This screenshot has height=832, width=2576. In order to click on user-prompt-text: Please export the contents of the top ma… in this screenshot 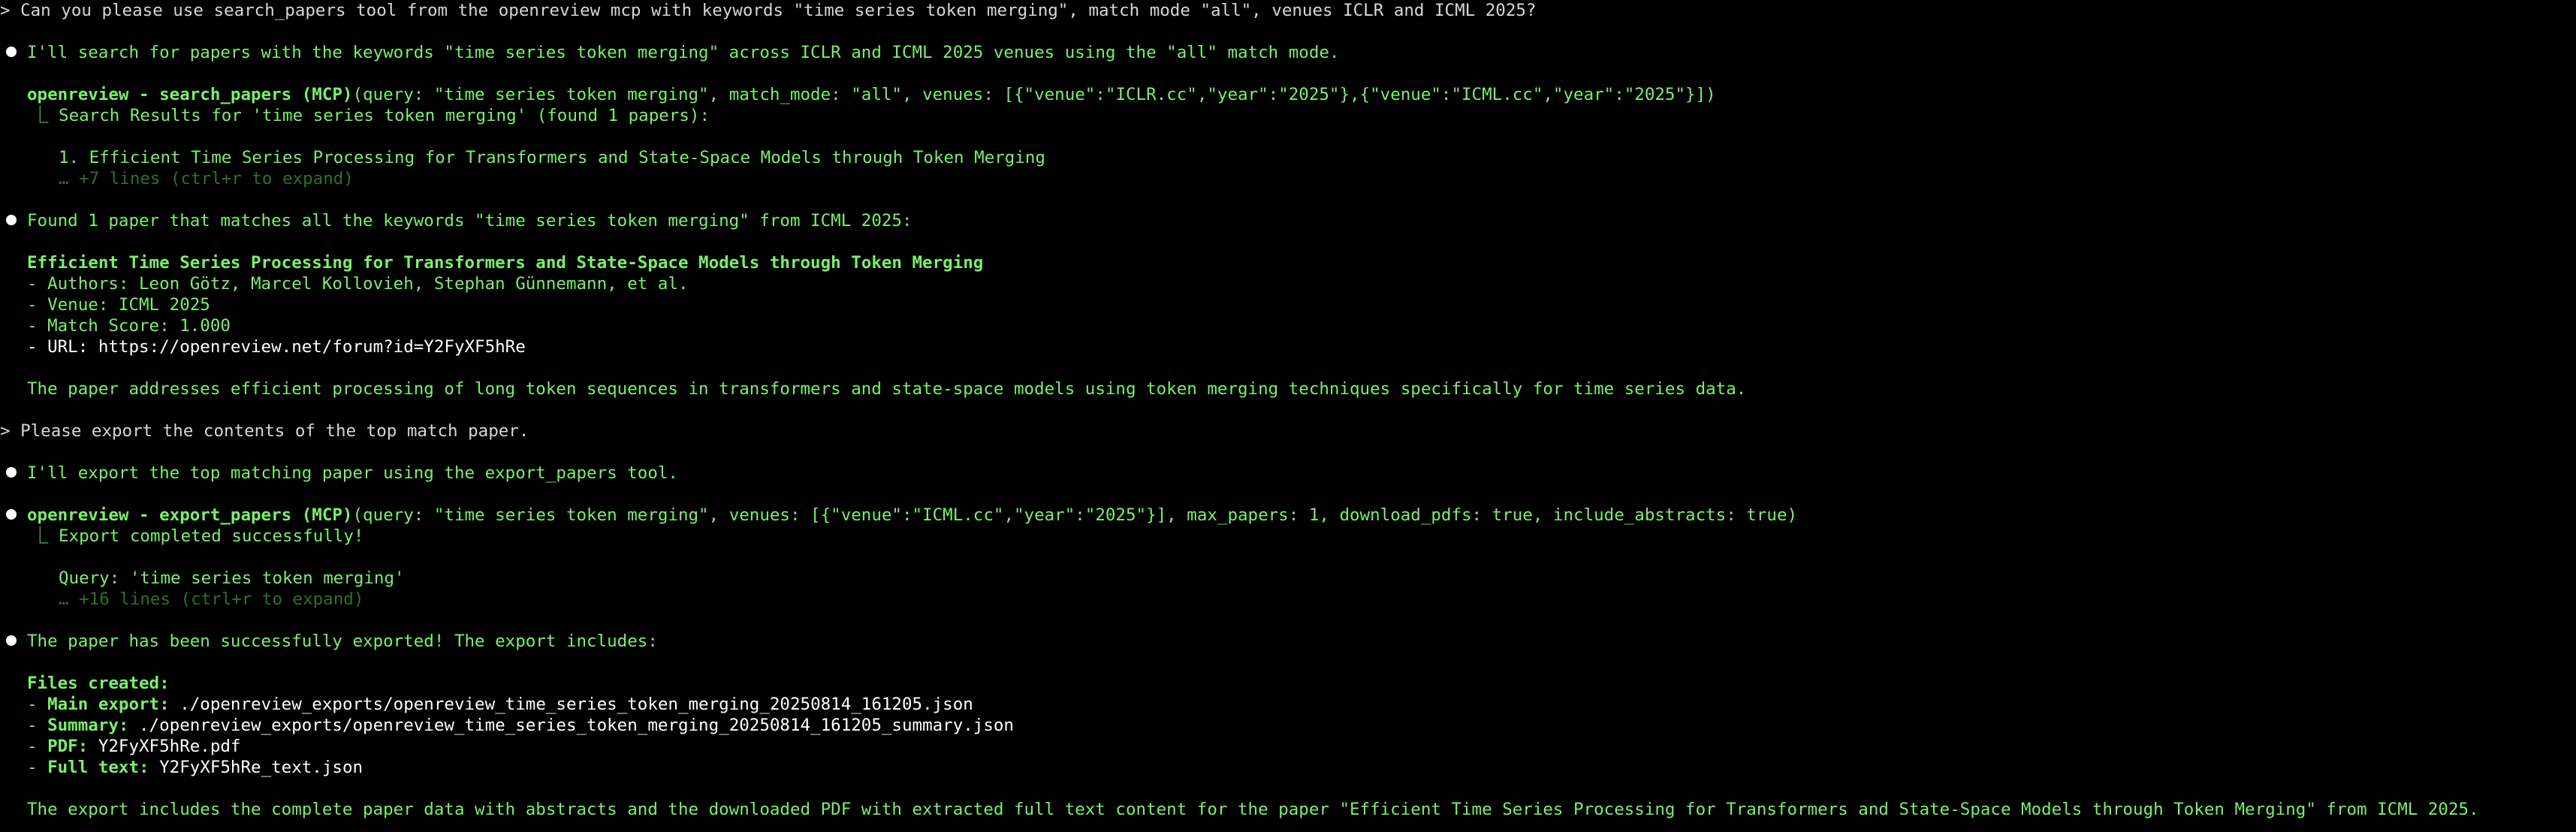, I will do `click(274, 431)`.